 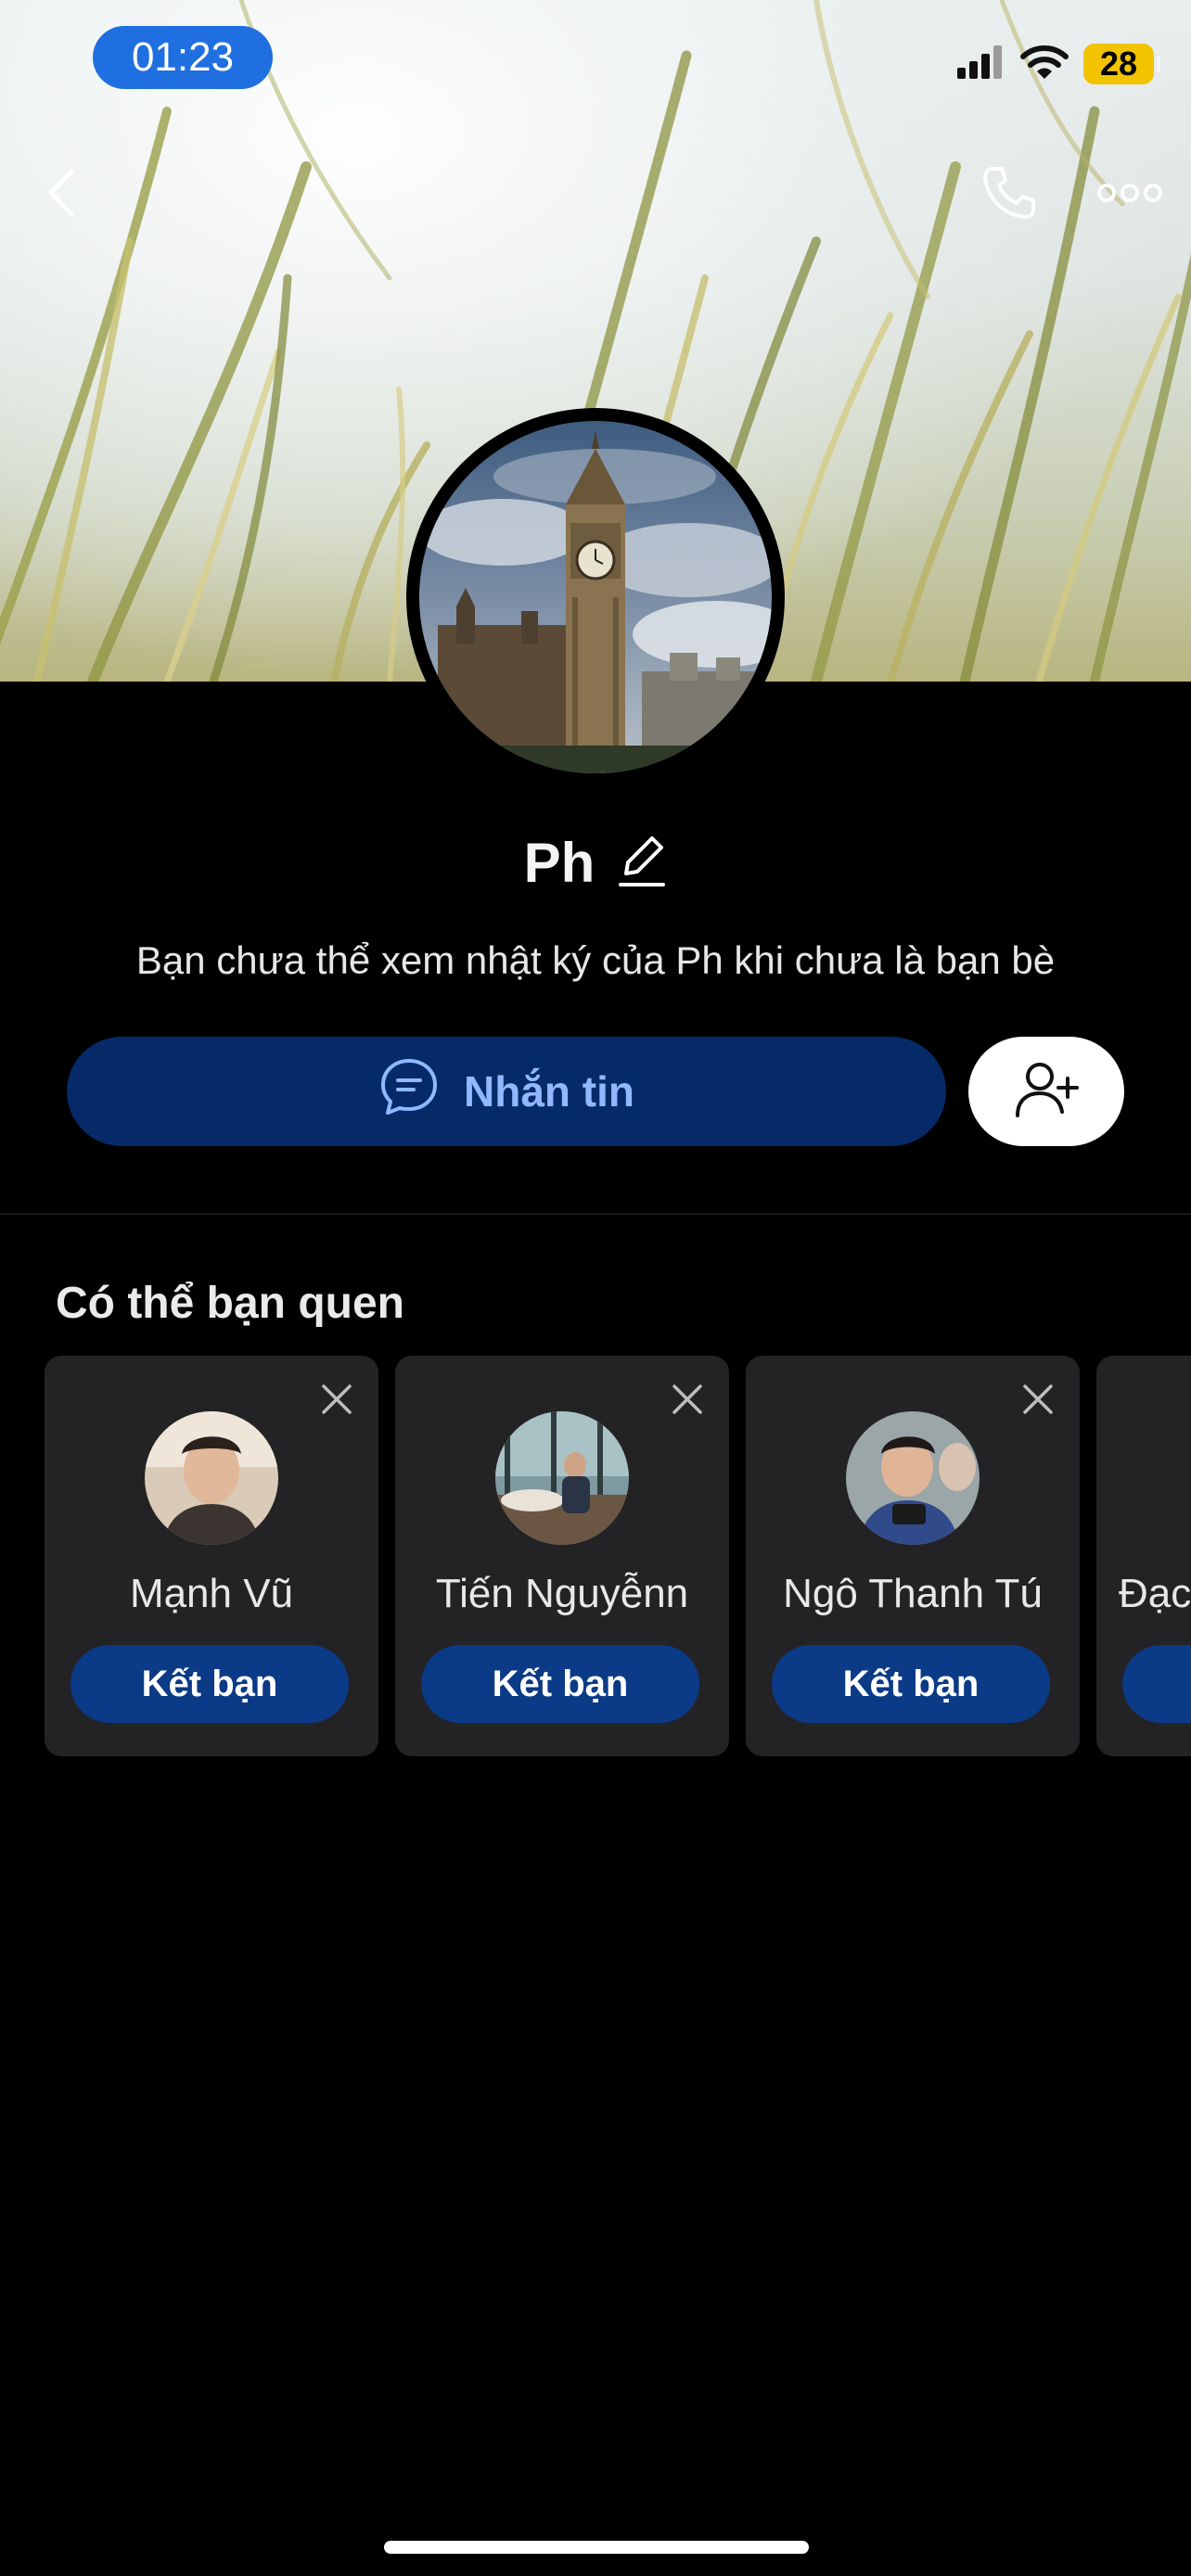 I want to click on suggestion-name: Mạnh Vũ, so click(x=211, y=1593).